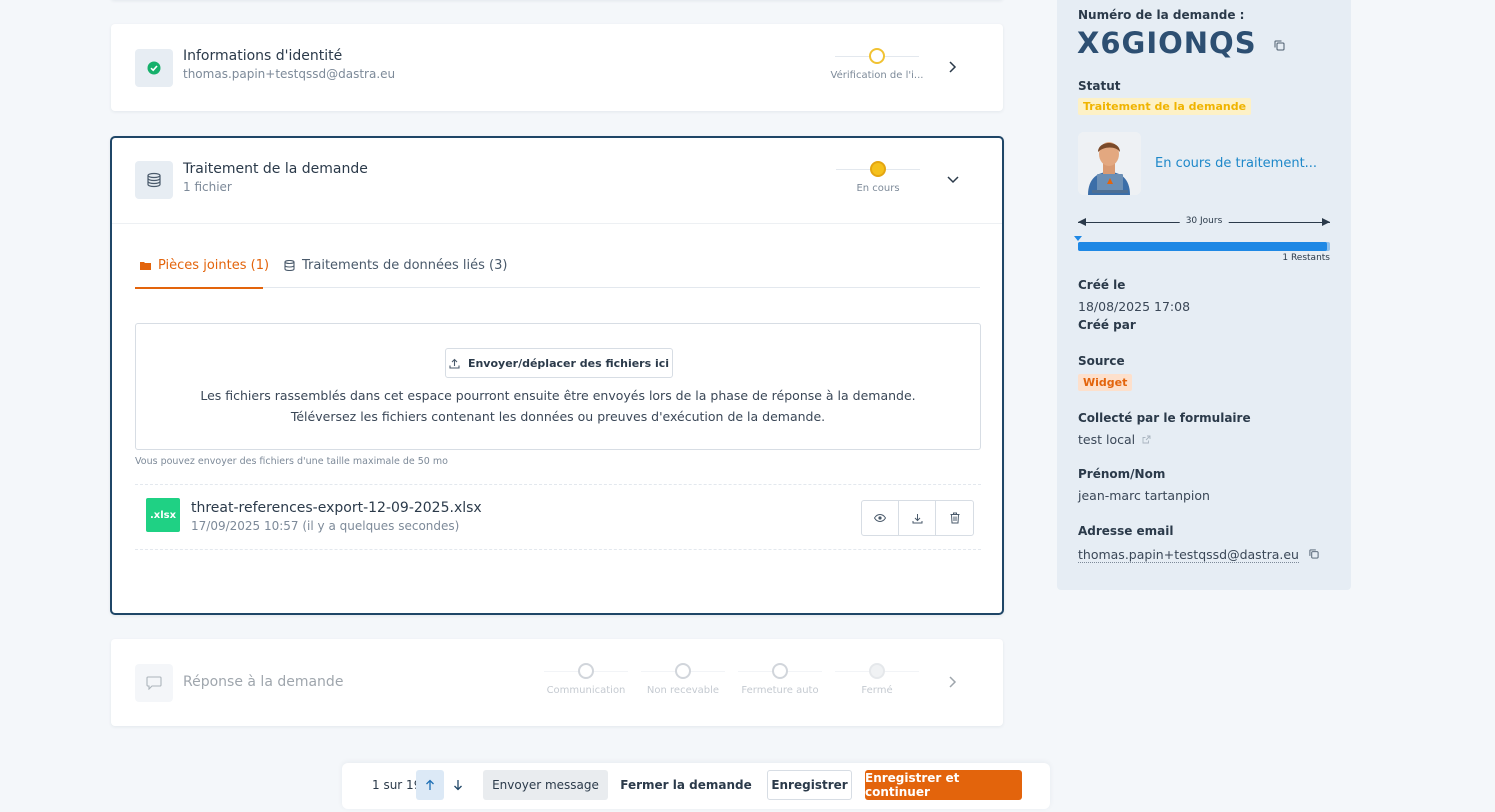  What do you see at coordinates (1144, 495) in the screenshot?
I see `name-value: jean-marc tartanpion` at bounding box center [1144, 495].